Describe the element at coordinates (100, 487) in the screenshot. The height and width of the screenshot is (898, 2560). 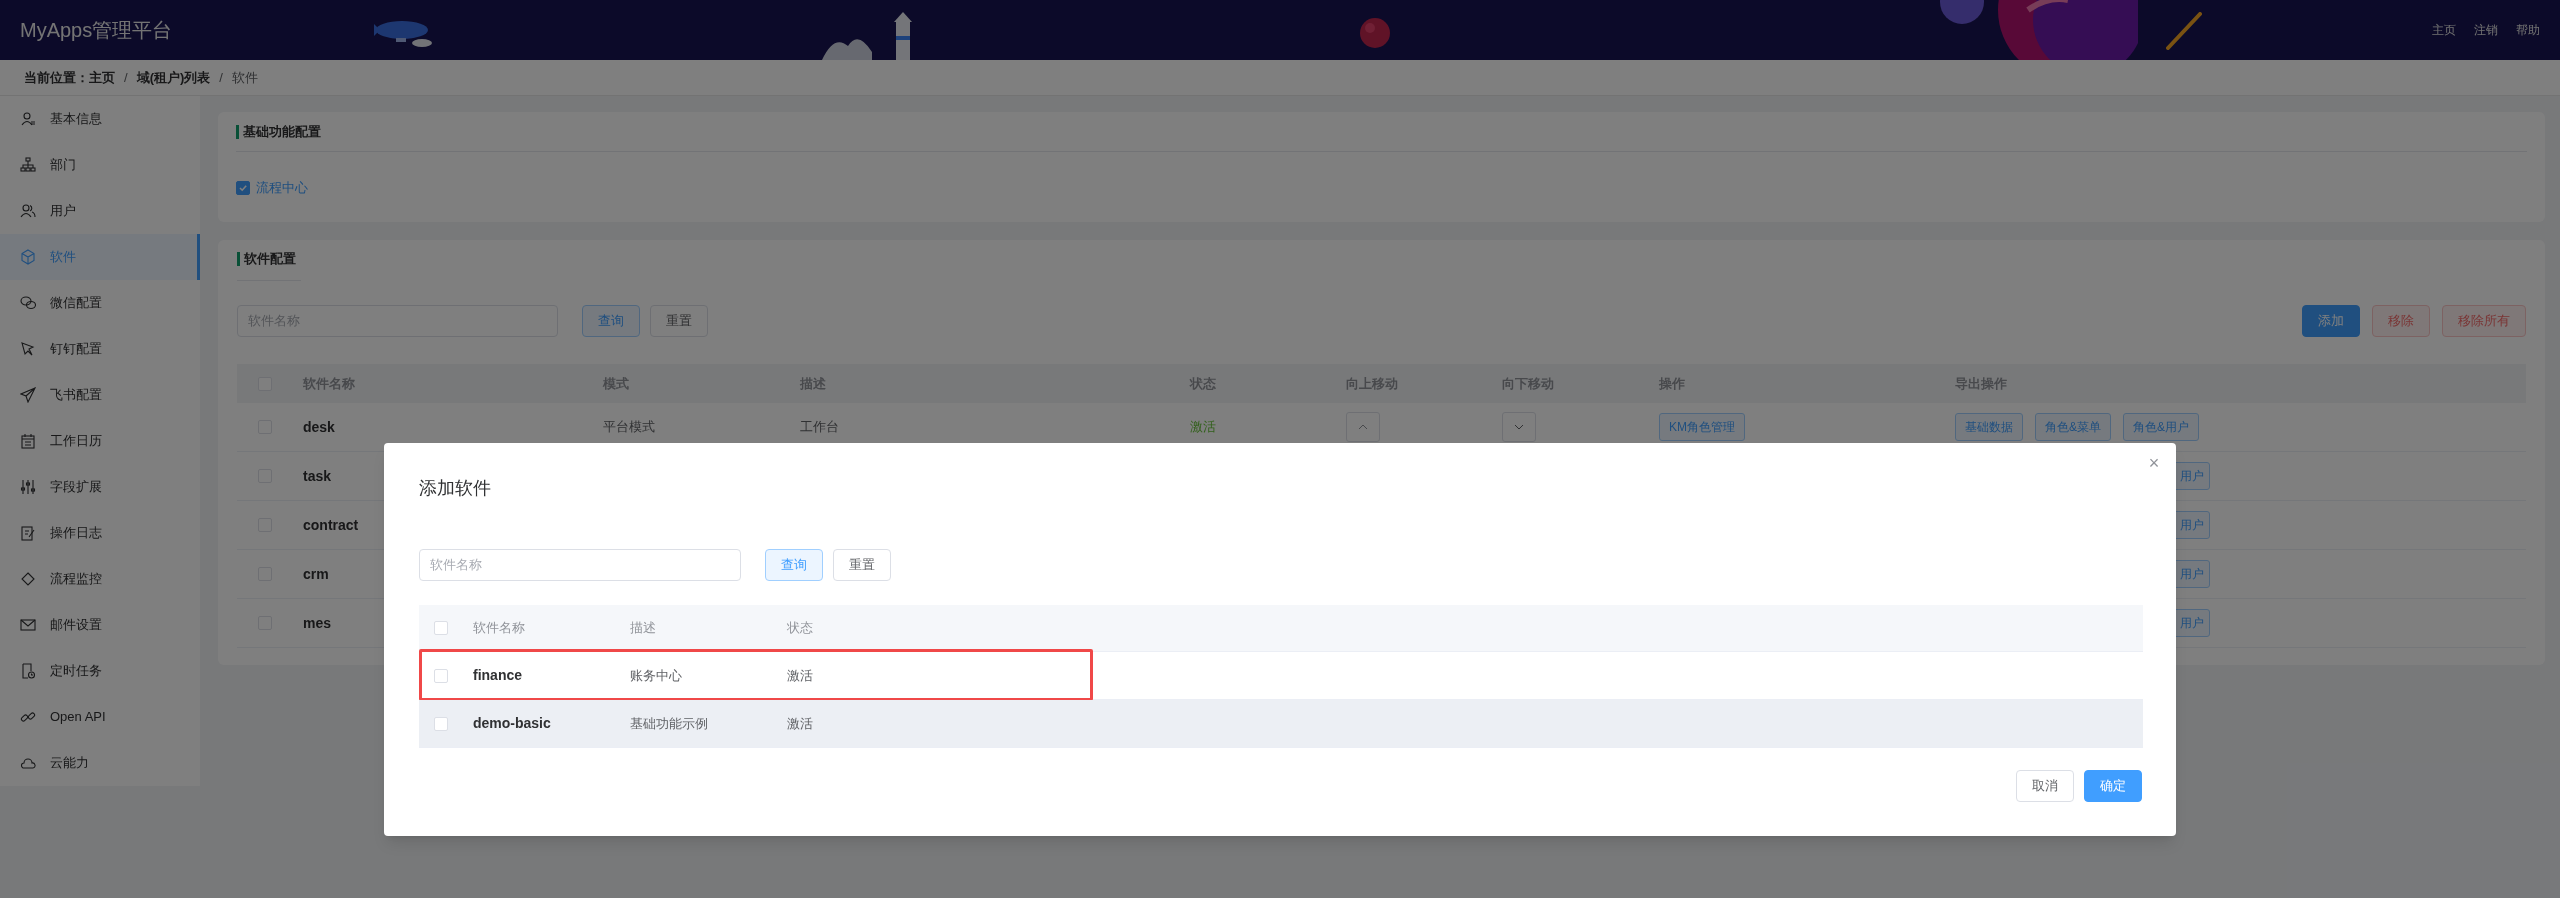
I see `sidebar-item: 字段扩展` at that location.